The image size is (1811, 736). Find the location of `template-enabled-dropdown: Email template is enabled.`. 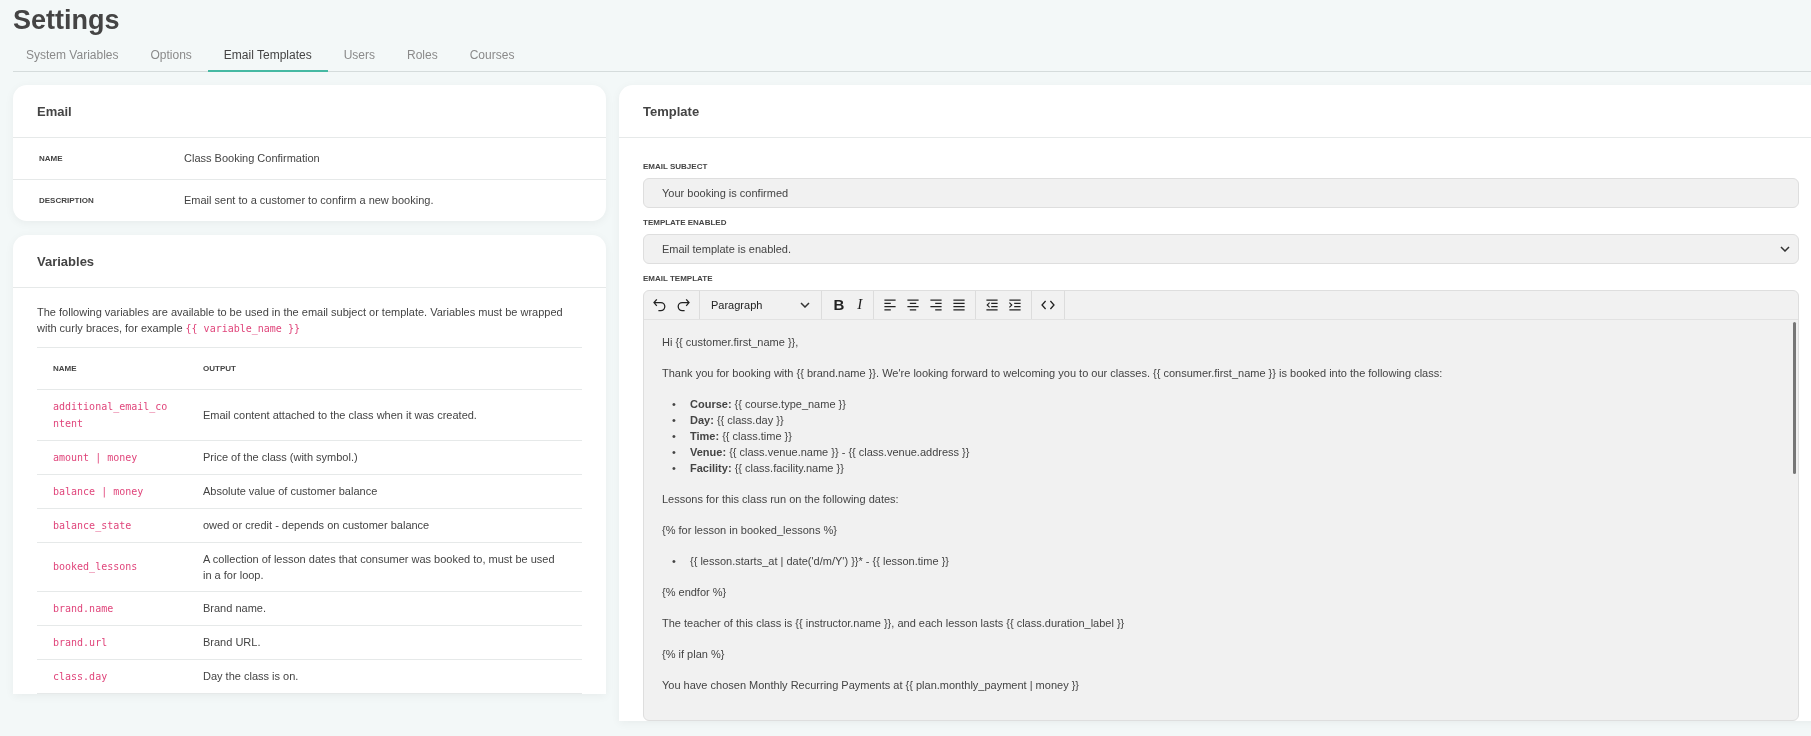

template-enabled-dropdown: Email template is enabled. is located at coordinates (1221, 248).